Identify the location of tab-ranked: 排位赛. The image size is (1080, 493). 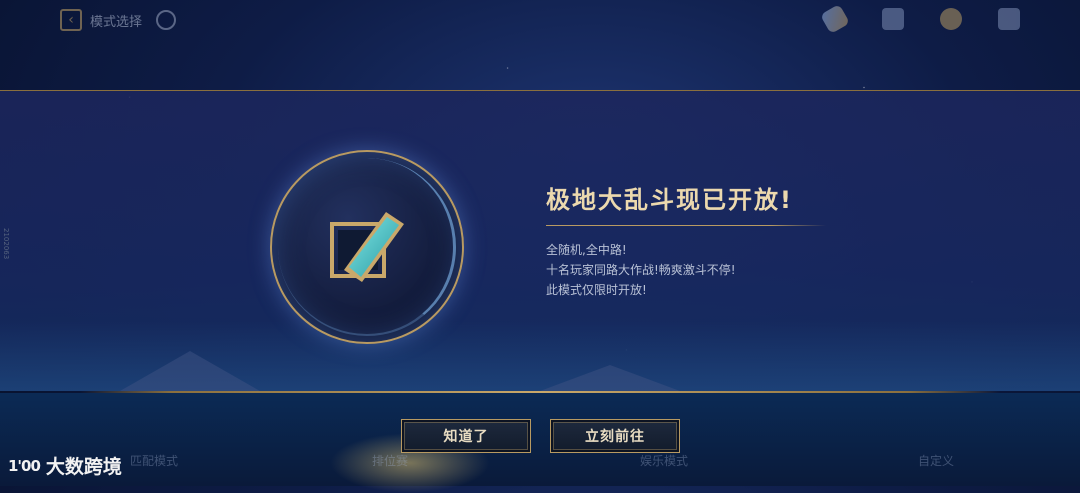
(390, 460).